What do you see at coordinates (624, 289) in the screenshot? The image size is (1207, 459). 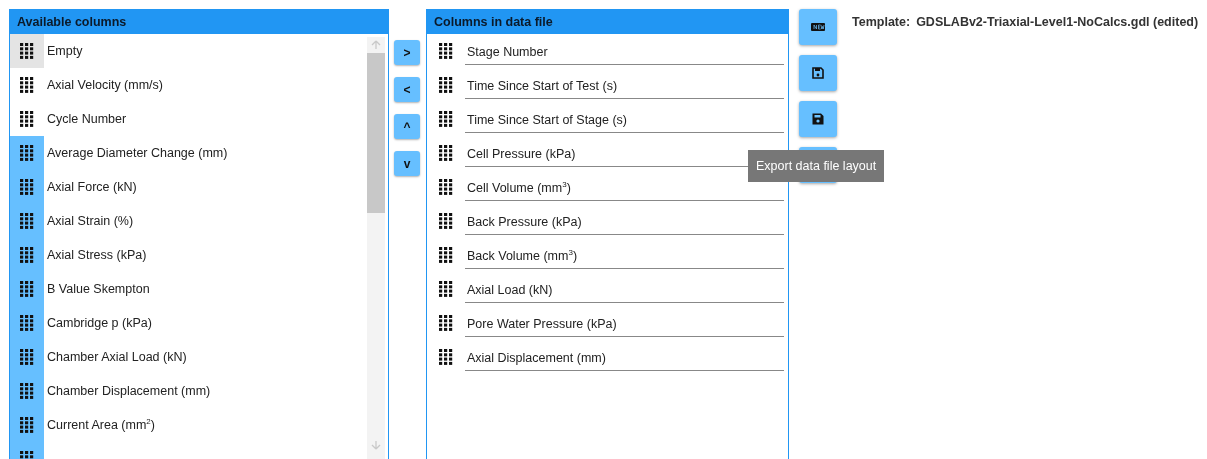 I see `column-name-field: Axial Load (kN)` at bounding box center [624, 289].